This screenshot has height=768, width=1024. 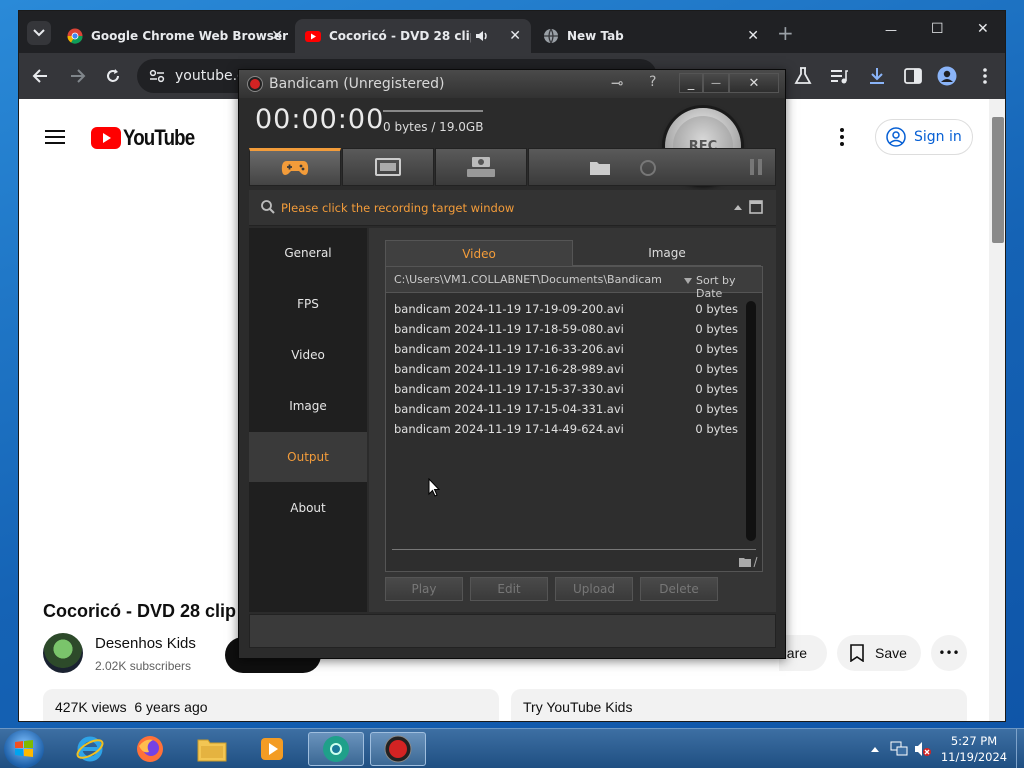 What do you see at coordinates (175, 36) in the screenshot?
I see `tab-chrome-browser: Google Chrome Web Browser ✕` at bounding box center [175, 36].